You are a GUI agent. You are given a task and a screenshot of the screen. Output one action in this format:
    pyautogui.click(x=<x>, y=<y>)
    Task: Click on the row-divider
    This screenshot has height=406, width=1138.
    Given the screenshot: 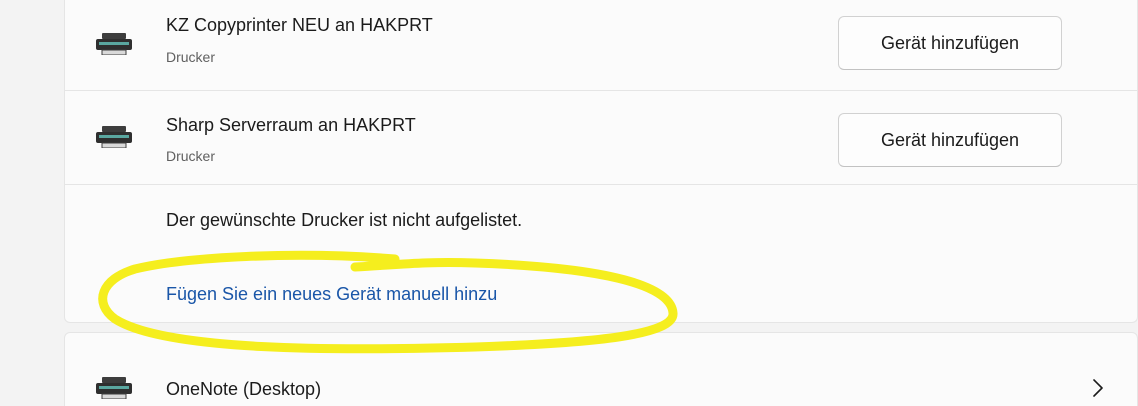 What is the action you would take?
    pyautogui.click(x=601, y=184)
    